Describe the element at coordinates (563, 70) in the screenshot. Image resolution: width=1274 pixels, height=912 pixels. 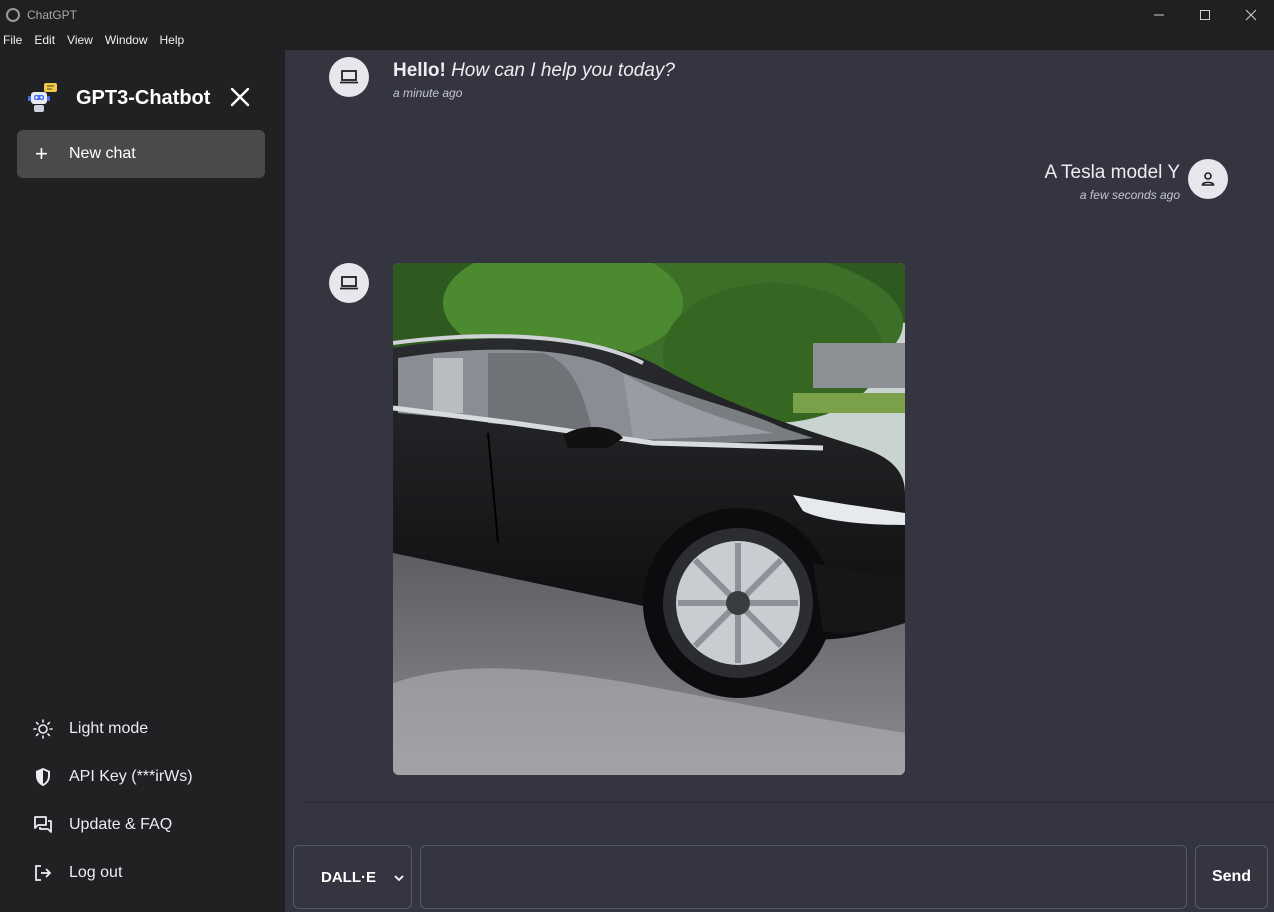
I see `greeting-italic: How can I help you today?` at that location.